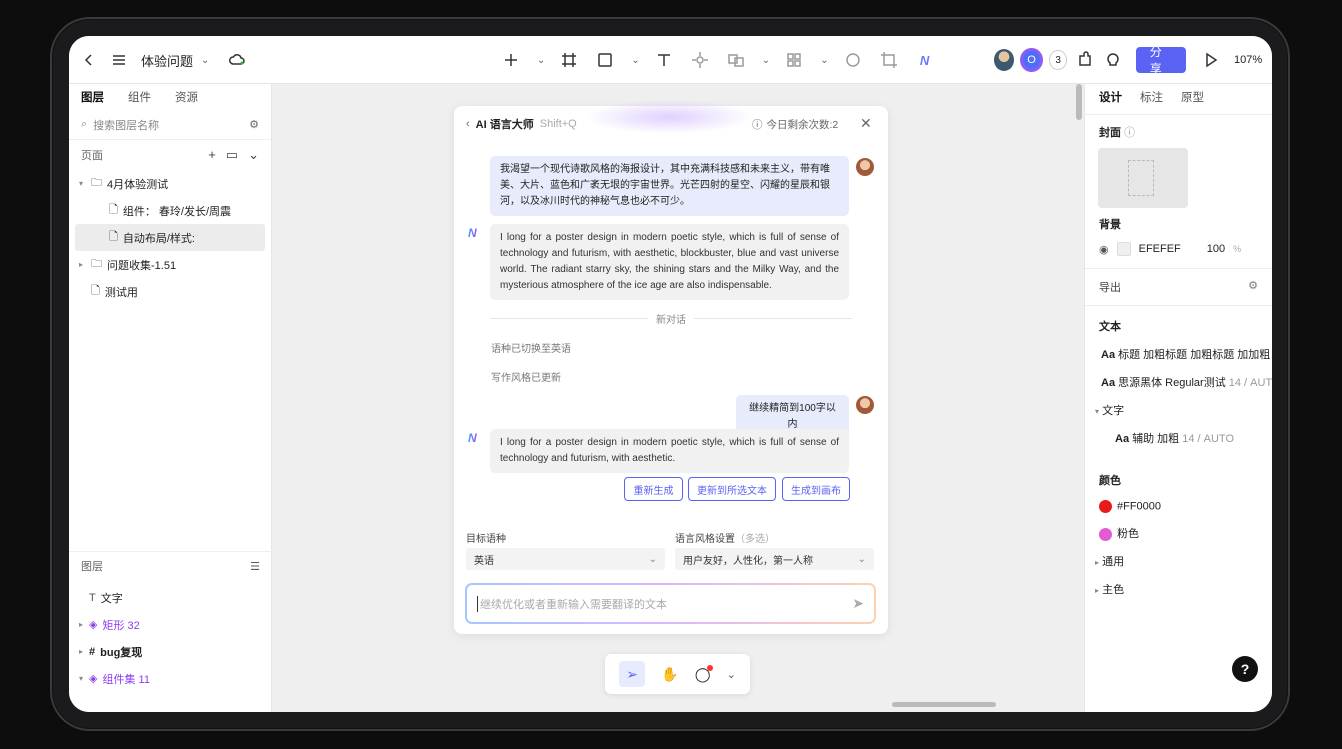 This screenshot has height=749, width=1342. What do you see at coordinates (669, 117) in the screenshot?
I see `panel-glow` at bounding box center [669, 117].